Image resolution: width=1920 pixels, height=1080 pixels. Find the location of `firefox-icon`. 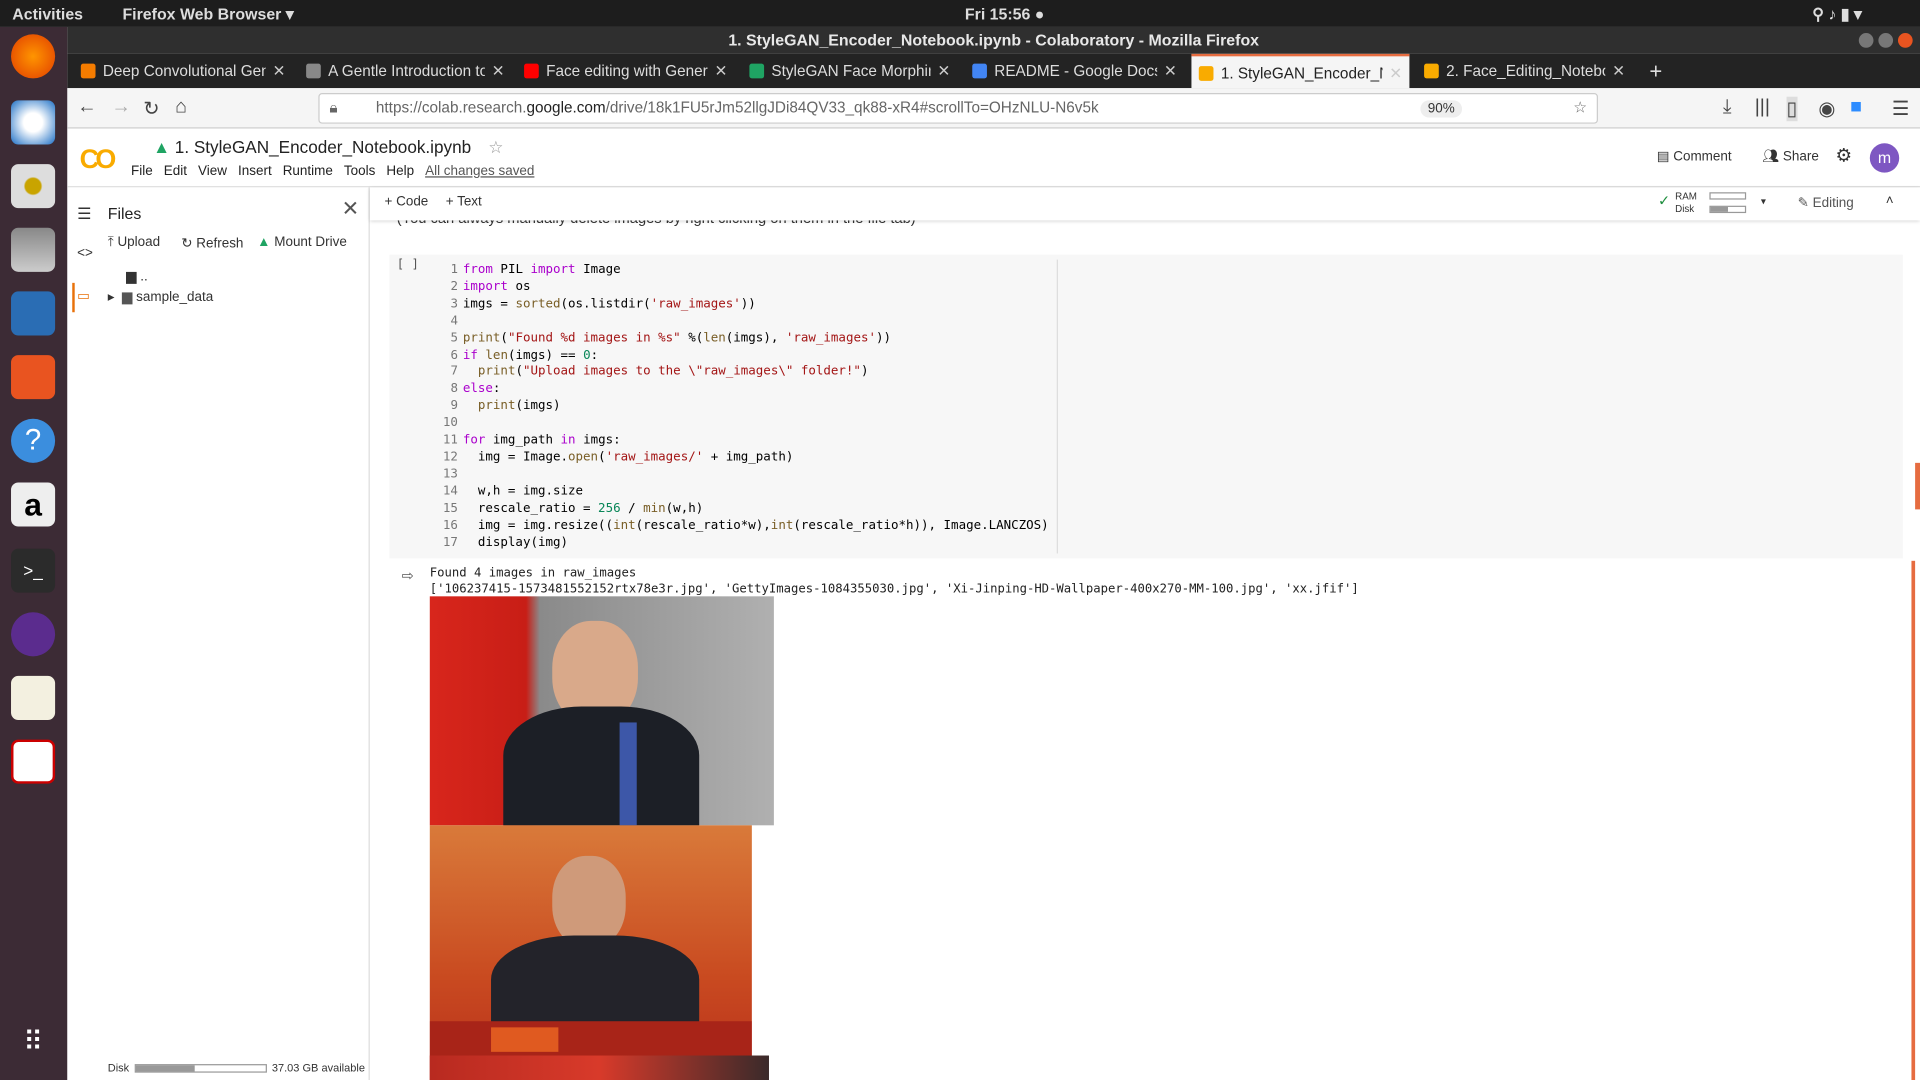

firefox-icon is located at coordinates (33, 56).